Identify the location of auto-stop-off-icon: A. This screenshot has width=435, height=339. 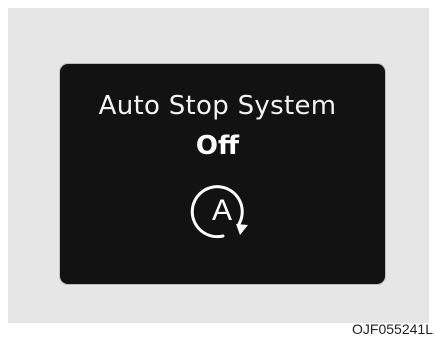
(222, 212).